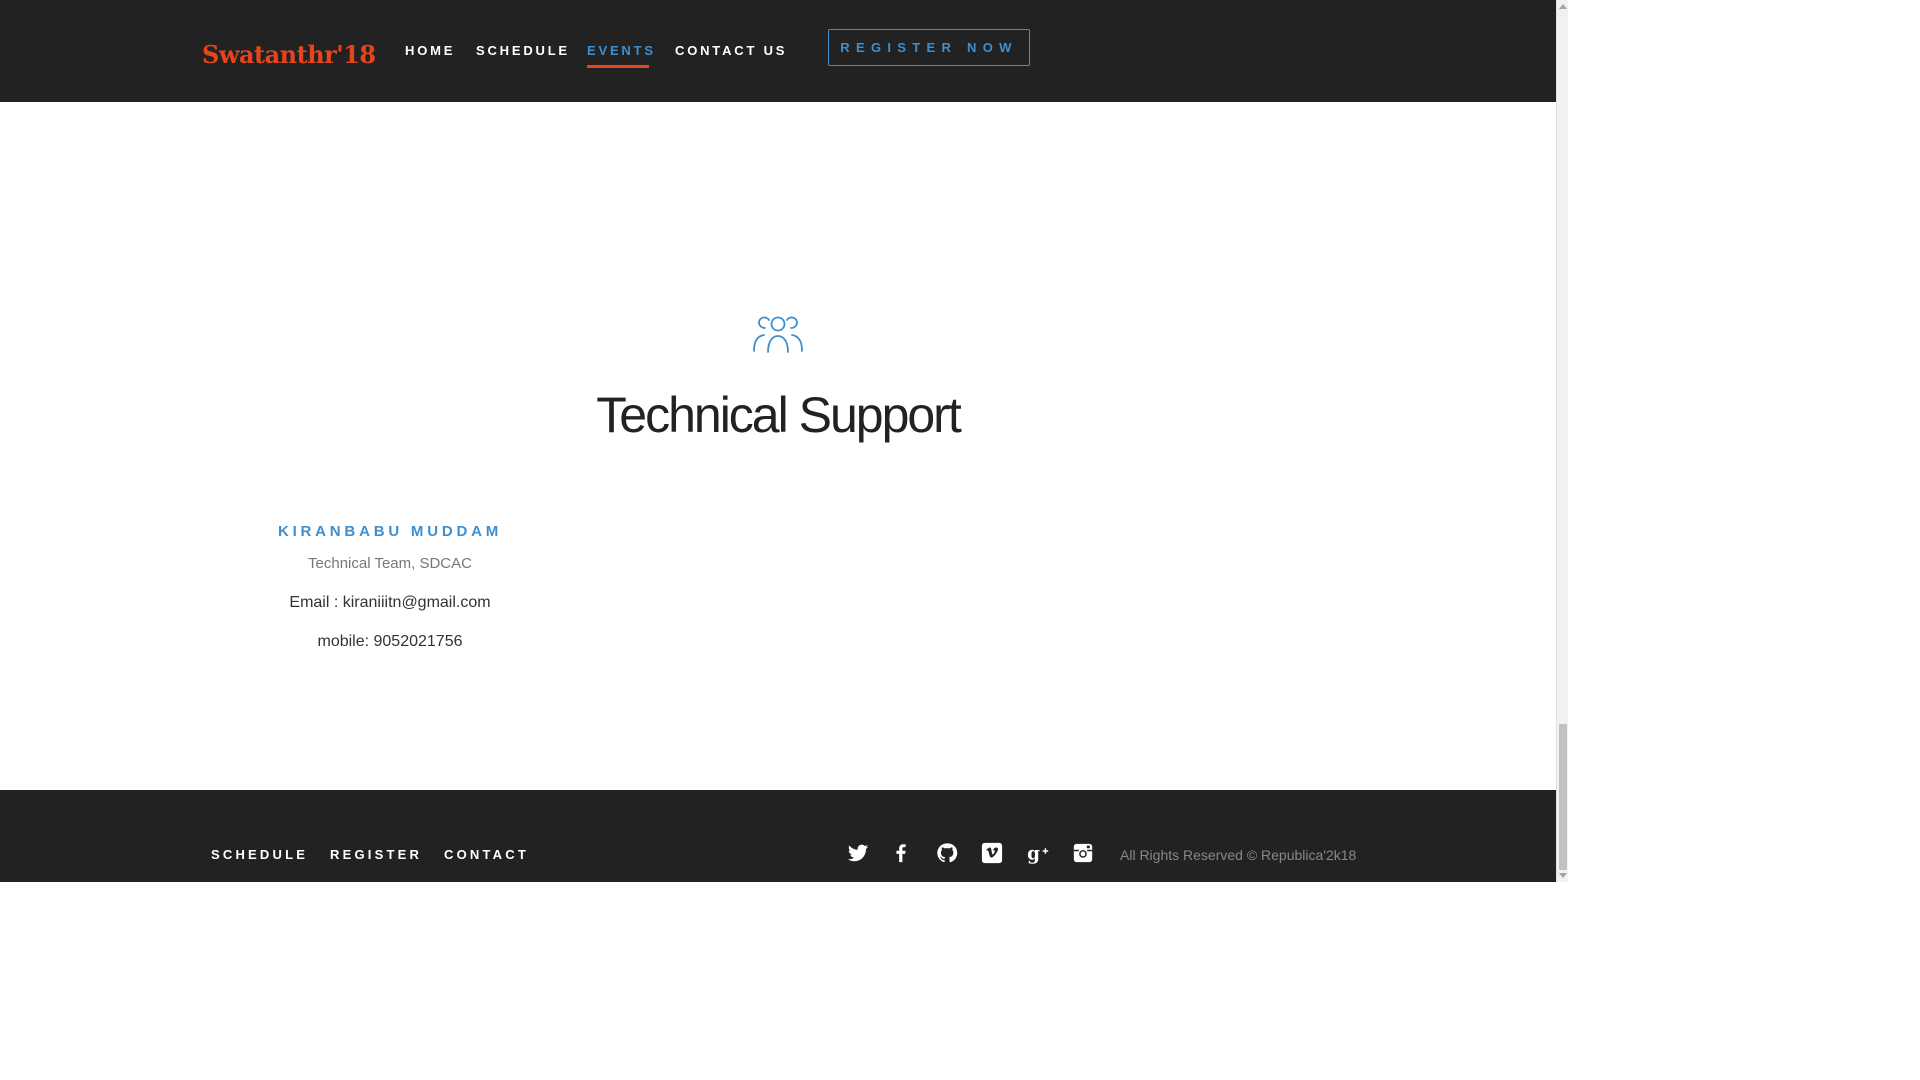  Describe the element at coordinates (1083, 853) in the screenshot. I see `instagram-icon` at that location.